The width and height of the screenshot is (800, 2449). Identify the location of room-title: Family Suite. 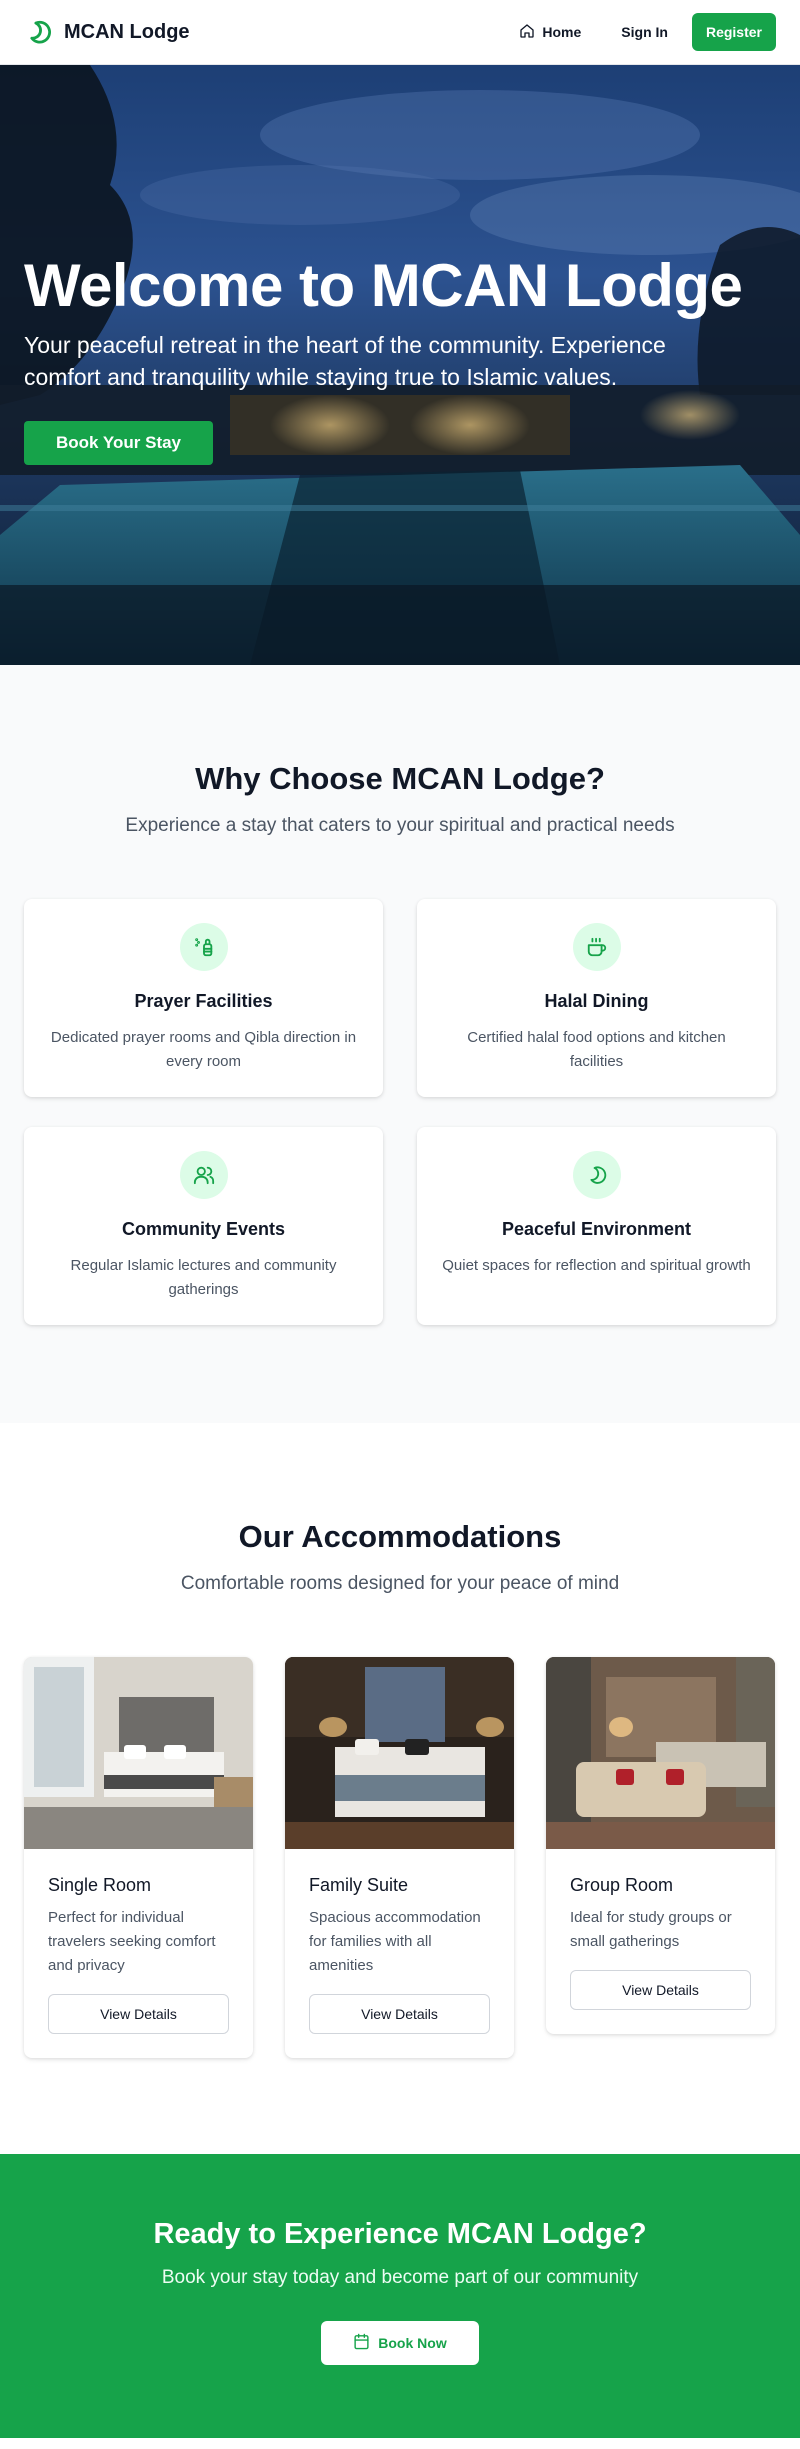
(359, 1885).